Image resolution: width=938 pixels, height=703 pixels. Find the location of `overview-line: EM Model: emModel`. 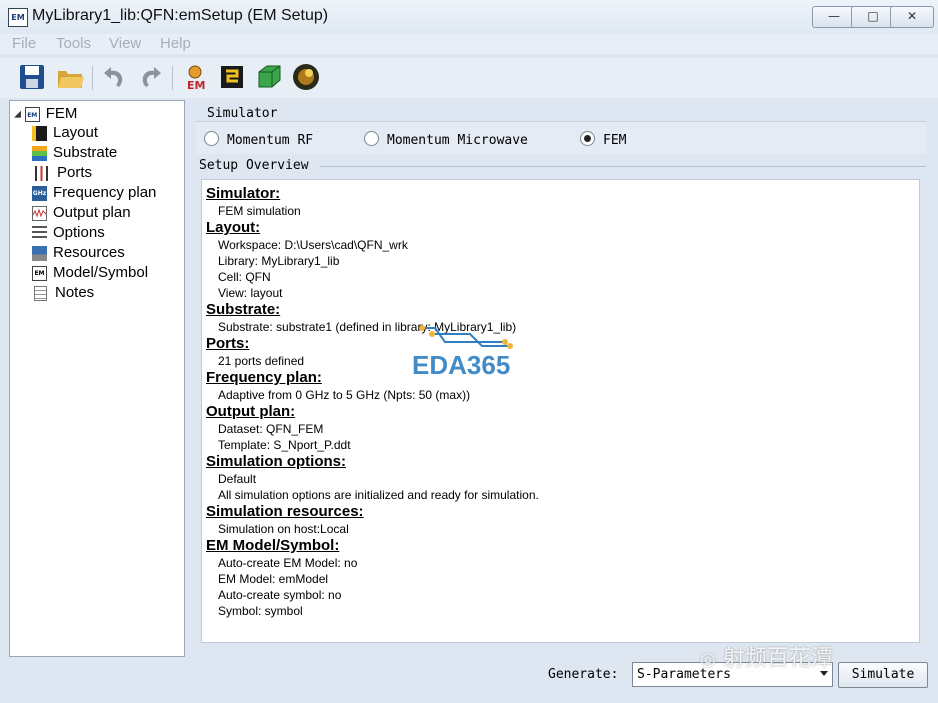

overview-line: EM Model: emModel is located at coordinates (273, 579).